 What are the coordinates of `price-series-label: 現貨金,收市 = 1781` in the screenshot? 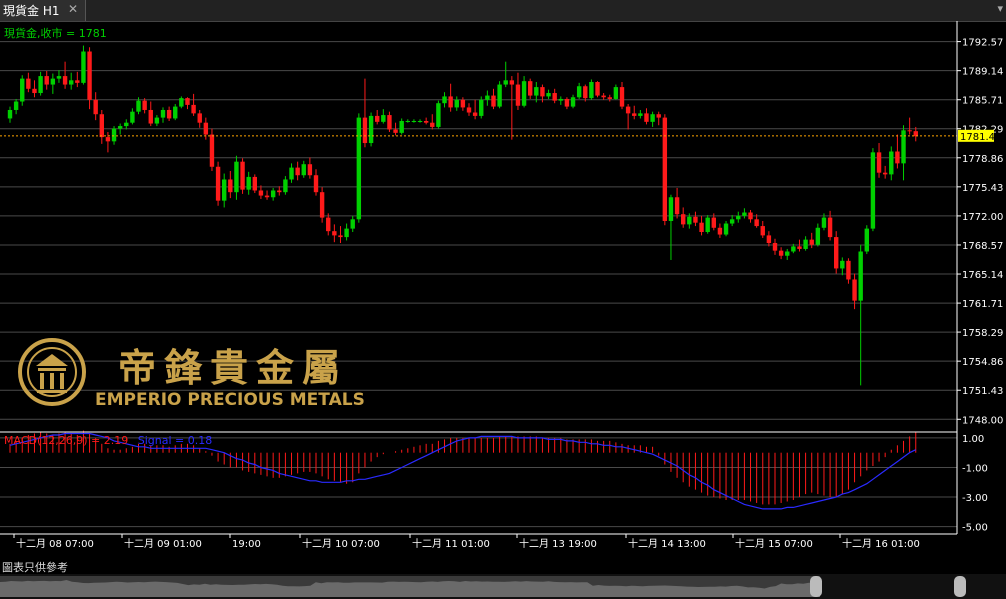 It's located at (55, 33).